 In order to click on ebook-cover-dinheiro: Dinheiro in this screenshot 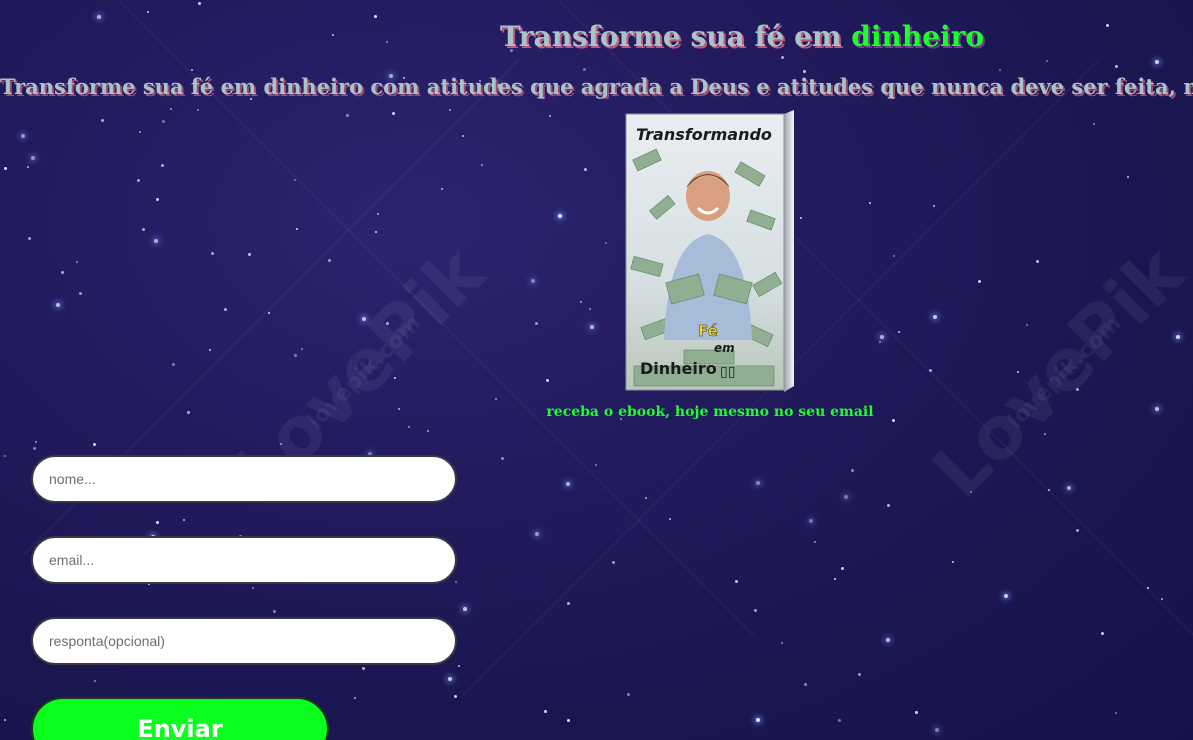, I will do `click(678, 368)`.